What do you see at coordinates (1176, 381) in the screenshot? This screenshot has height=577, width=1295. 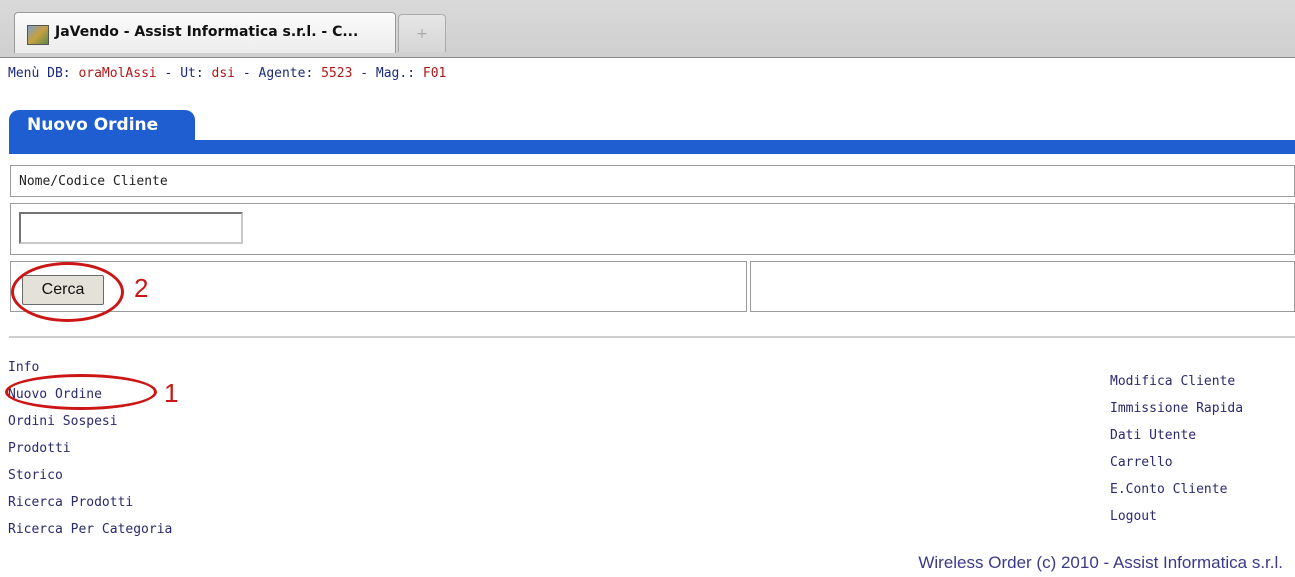 I see `nav-link-modifica-cliente: Modifica Cliente` at bounding box center [1176, 381].